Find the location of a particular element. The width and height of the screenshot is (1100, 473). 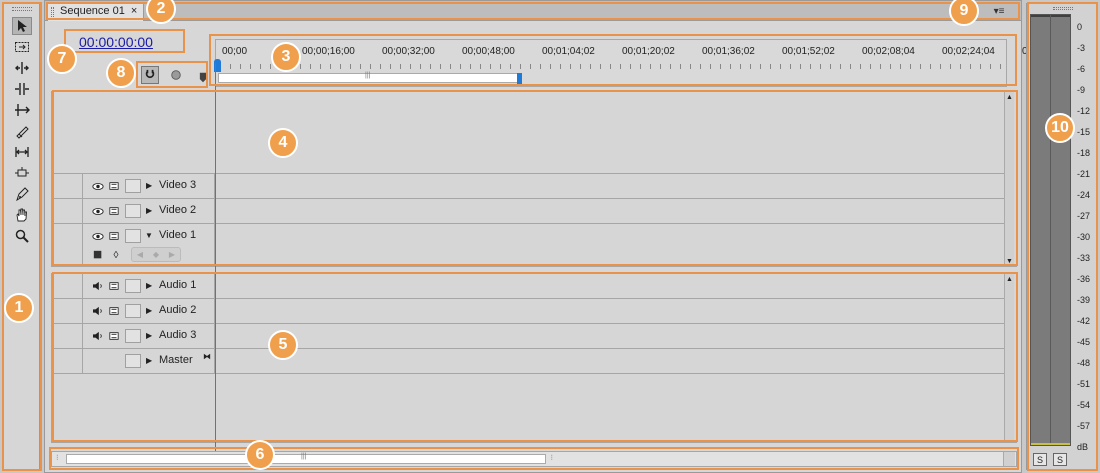

track-row-master: ▶ Master ⧓ is located at coordinates (528, 361).